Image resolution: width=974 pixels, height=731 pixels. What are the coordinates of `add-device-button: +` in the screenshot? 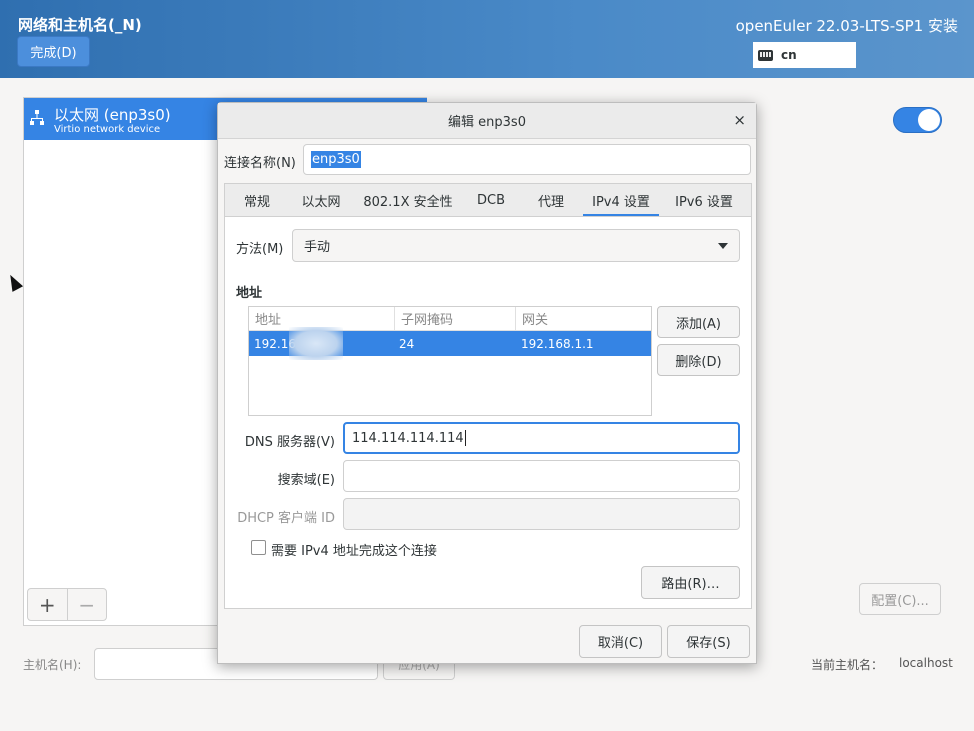 It's located at (47, 604).